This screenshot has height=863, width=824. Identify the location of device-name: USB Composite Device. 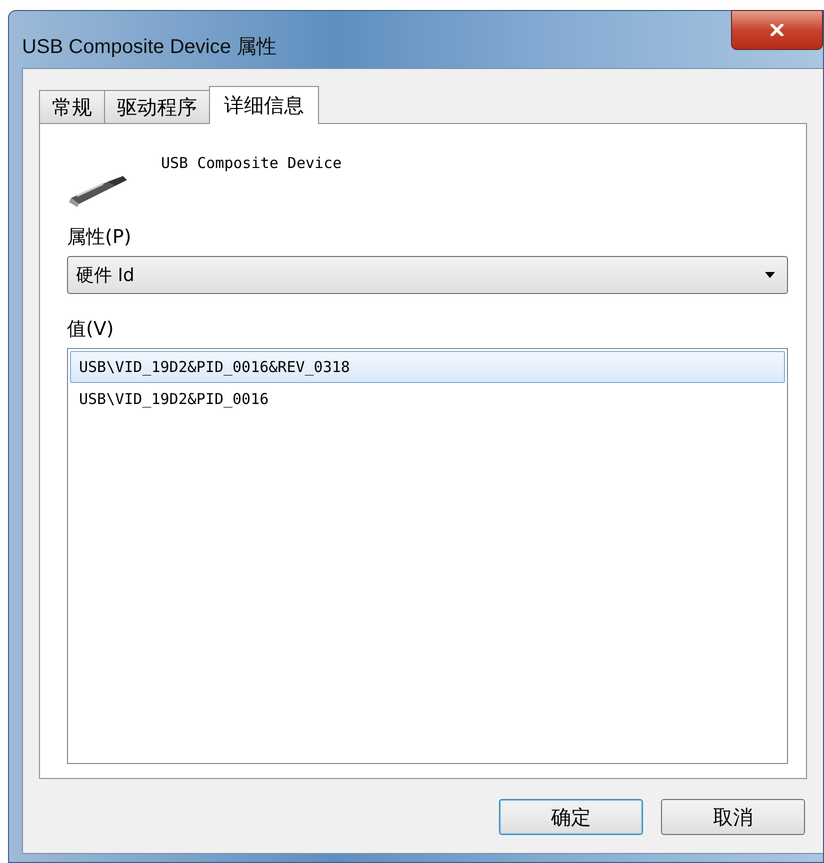
(251, 163).